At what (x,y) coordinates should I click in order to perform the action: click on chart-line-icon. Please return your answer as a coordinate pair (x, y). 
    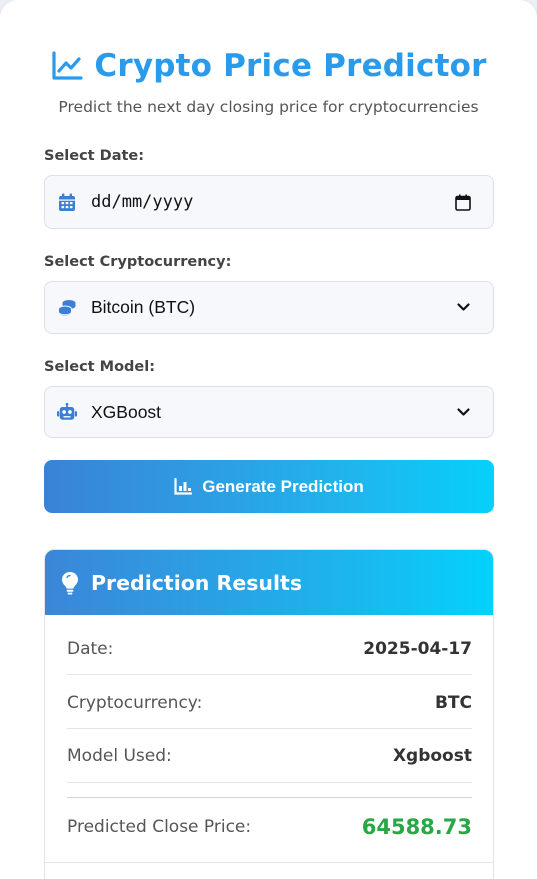
    Looking at the image, I should click on (67, 66).